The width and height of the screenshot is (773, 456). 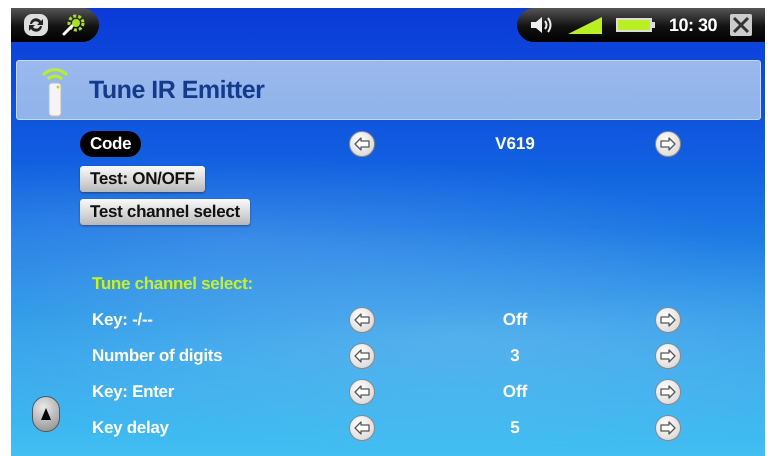 I want to click on setting-value: 3, so click(x=515, y=356).